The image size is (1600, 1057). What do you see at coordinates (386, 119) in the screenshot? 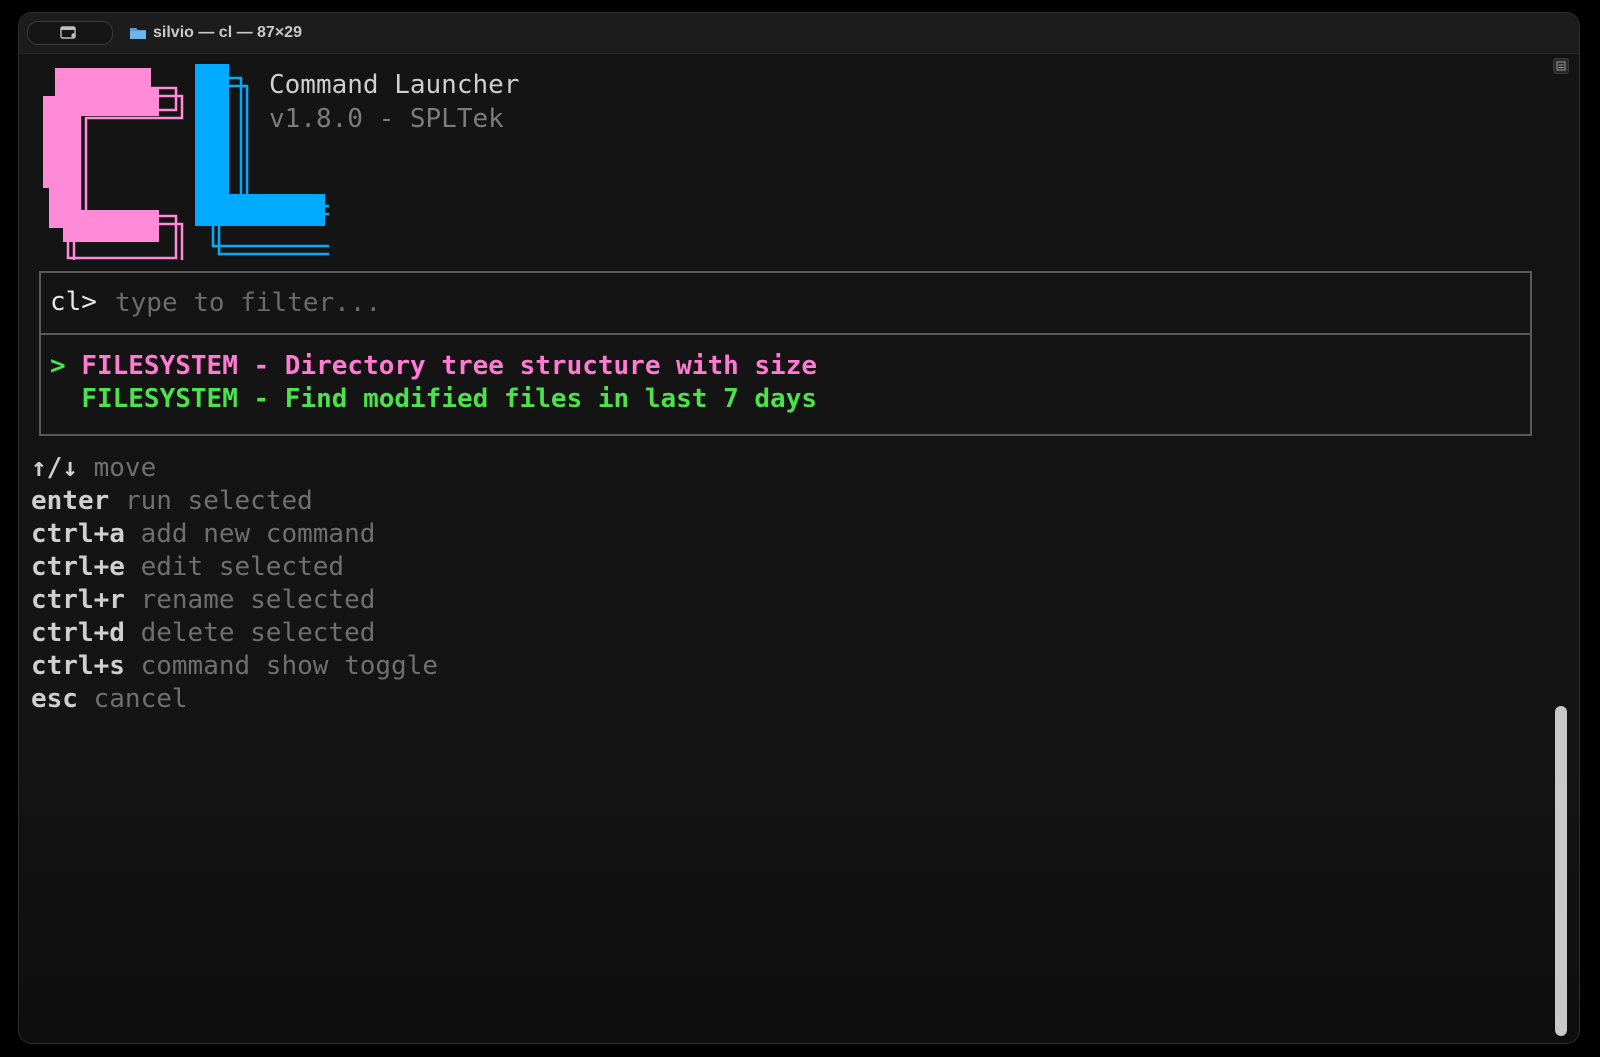
I see `app-version: v1.8.0 - SPLTek` at bounding box center [386, 119].